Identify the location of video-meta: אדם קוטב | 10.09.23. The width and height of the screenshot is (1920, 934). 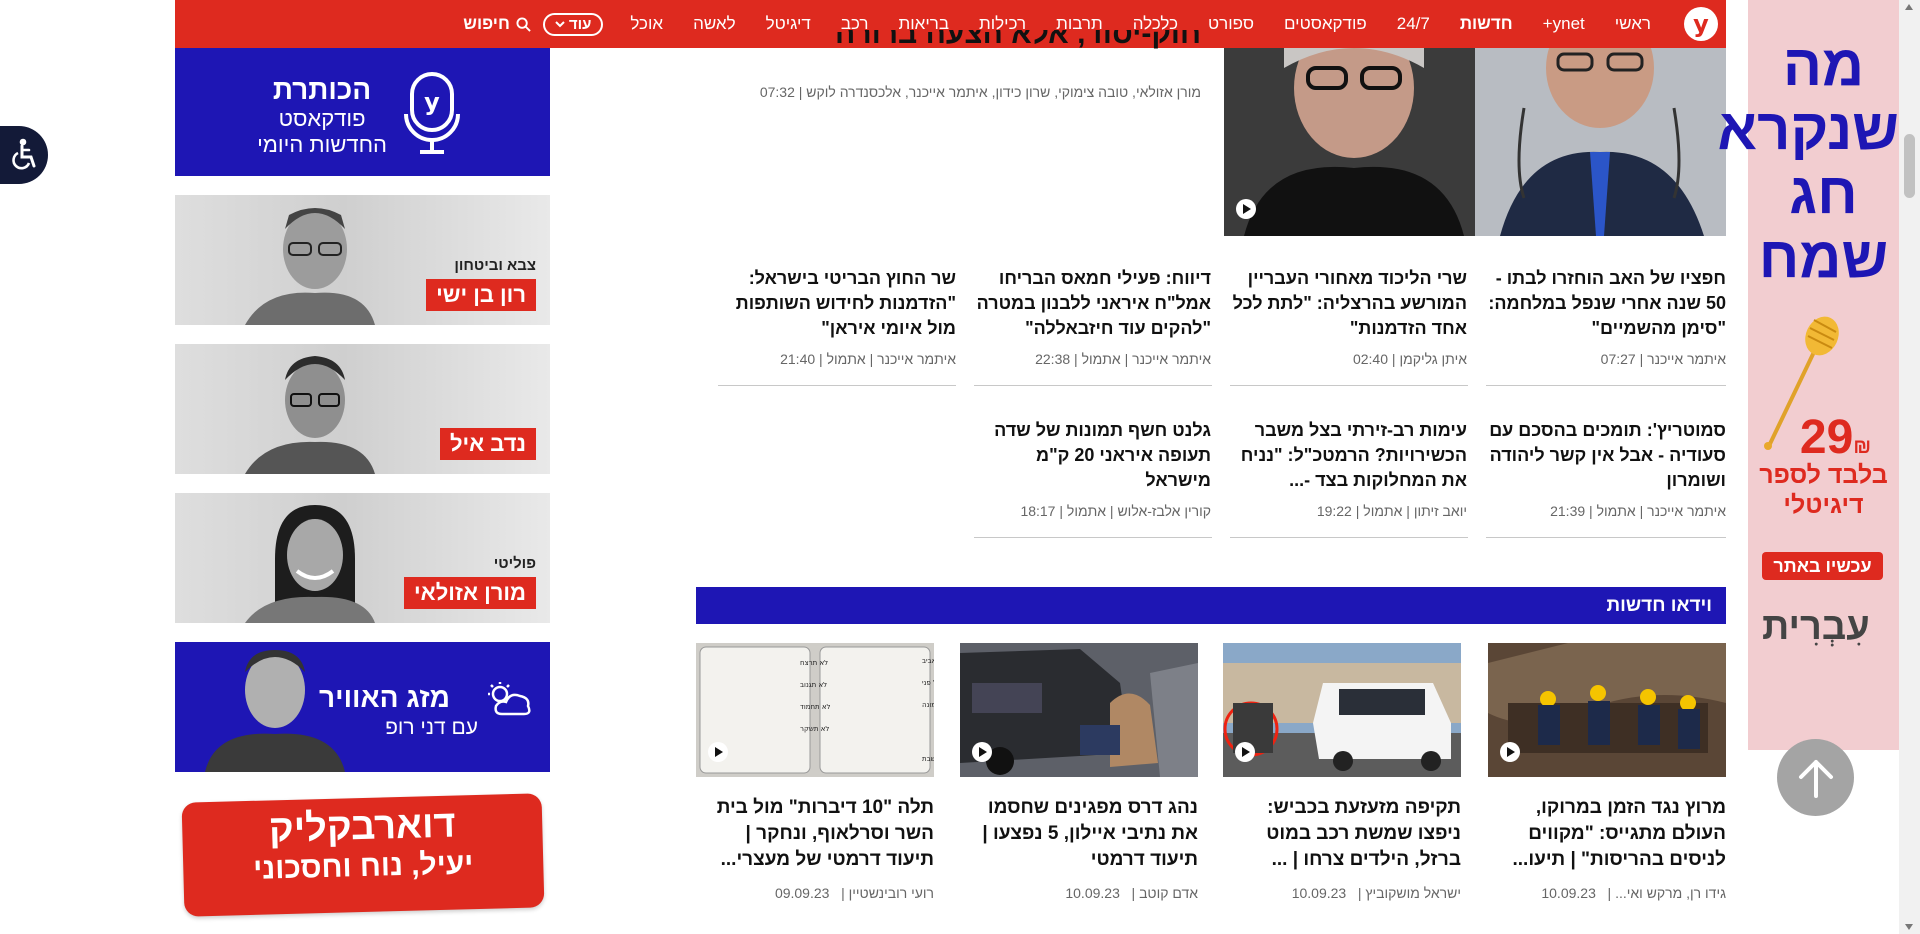
(1131, 893).